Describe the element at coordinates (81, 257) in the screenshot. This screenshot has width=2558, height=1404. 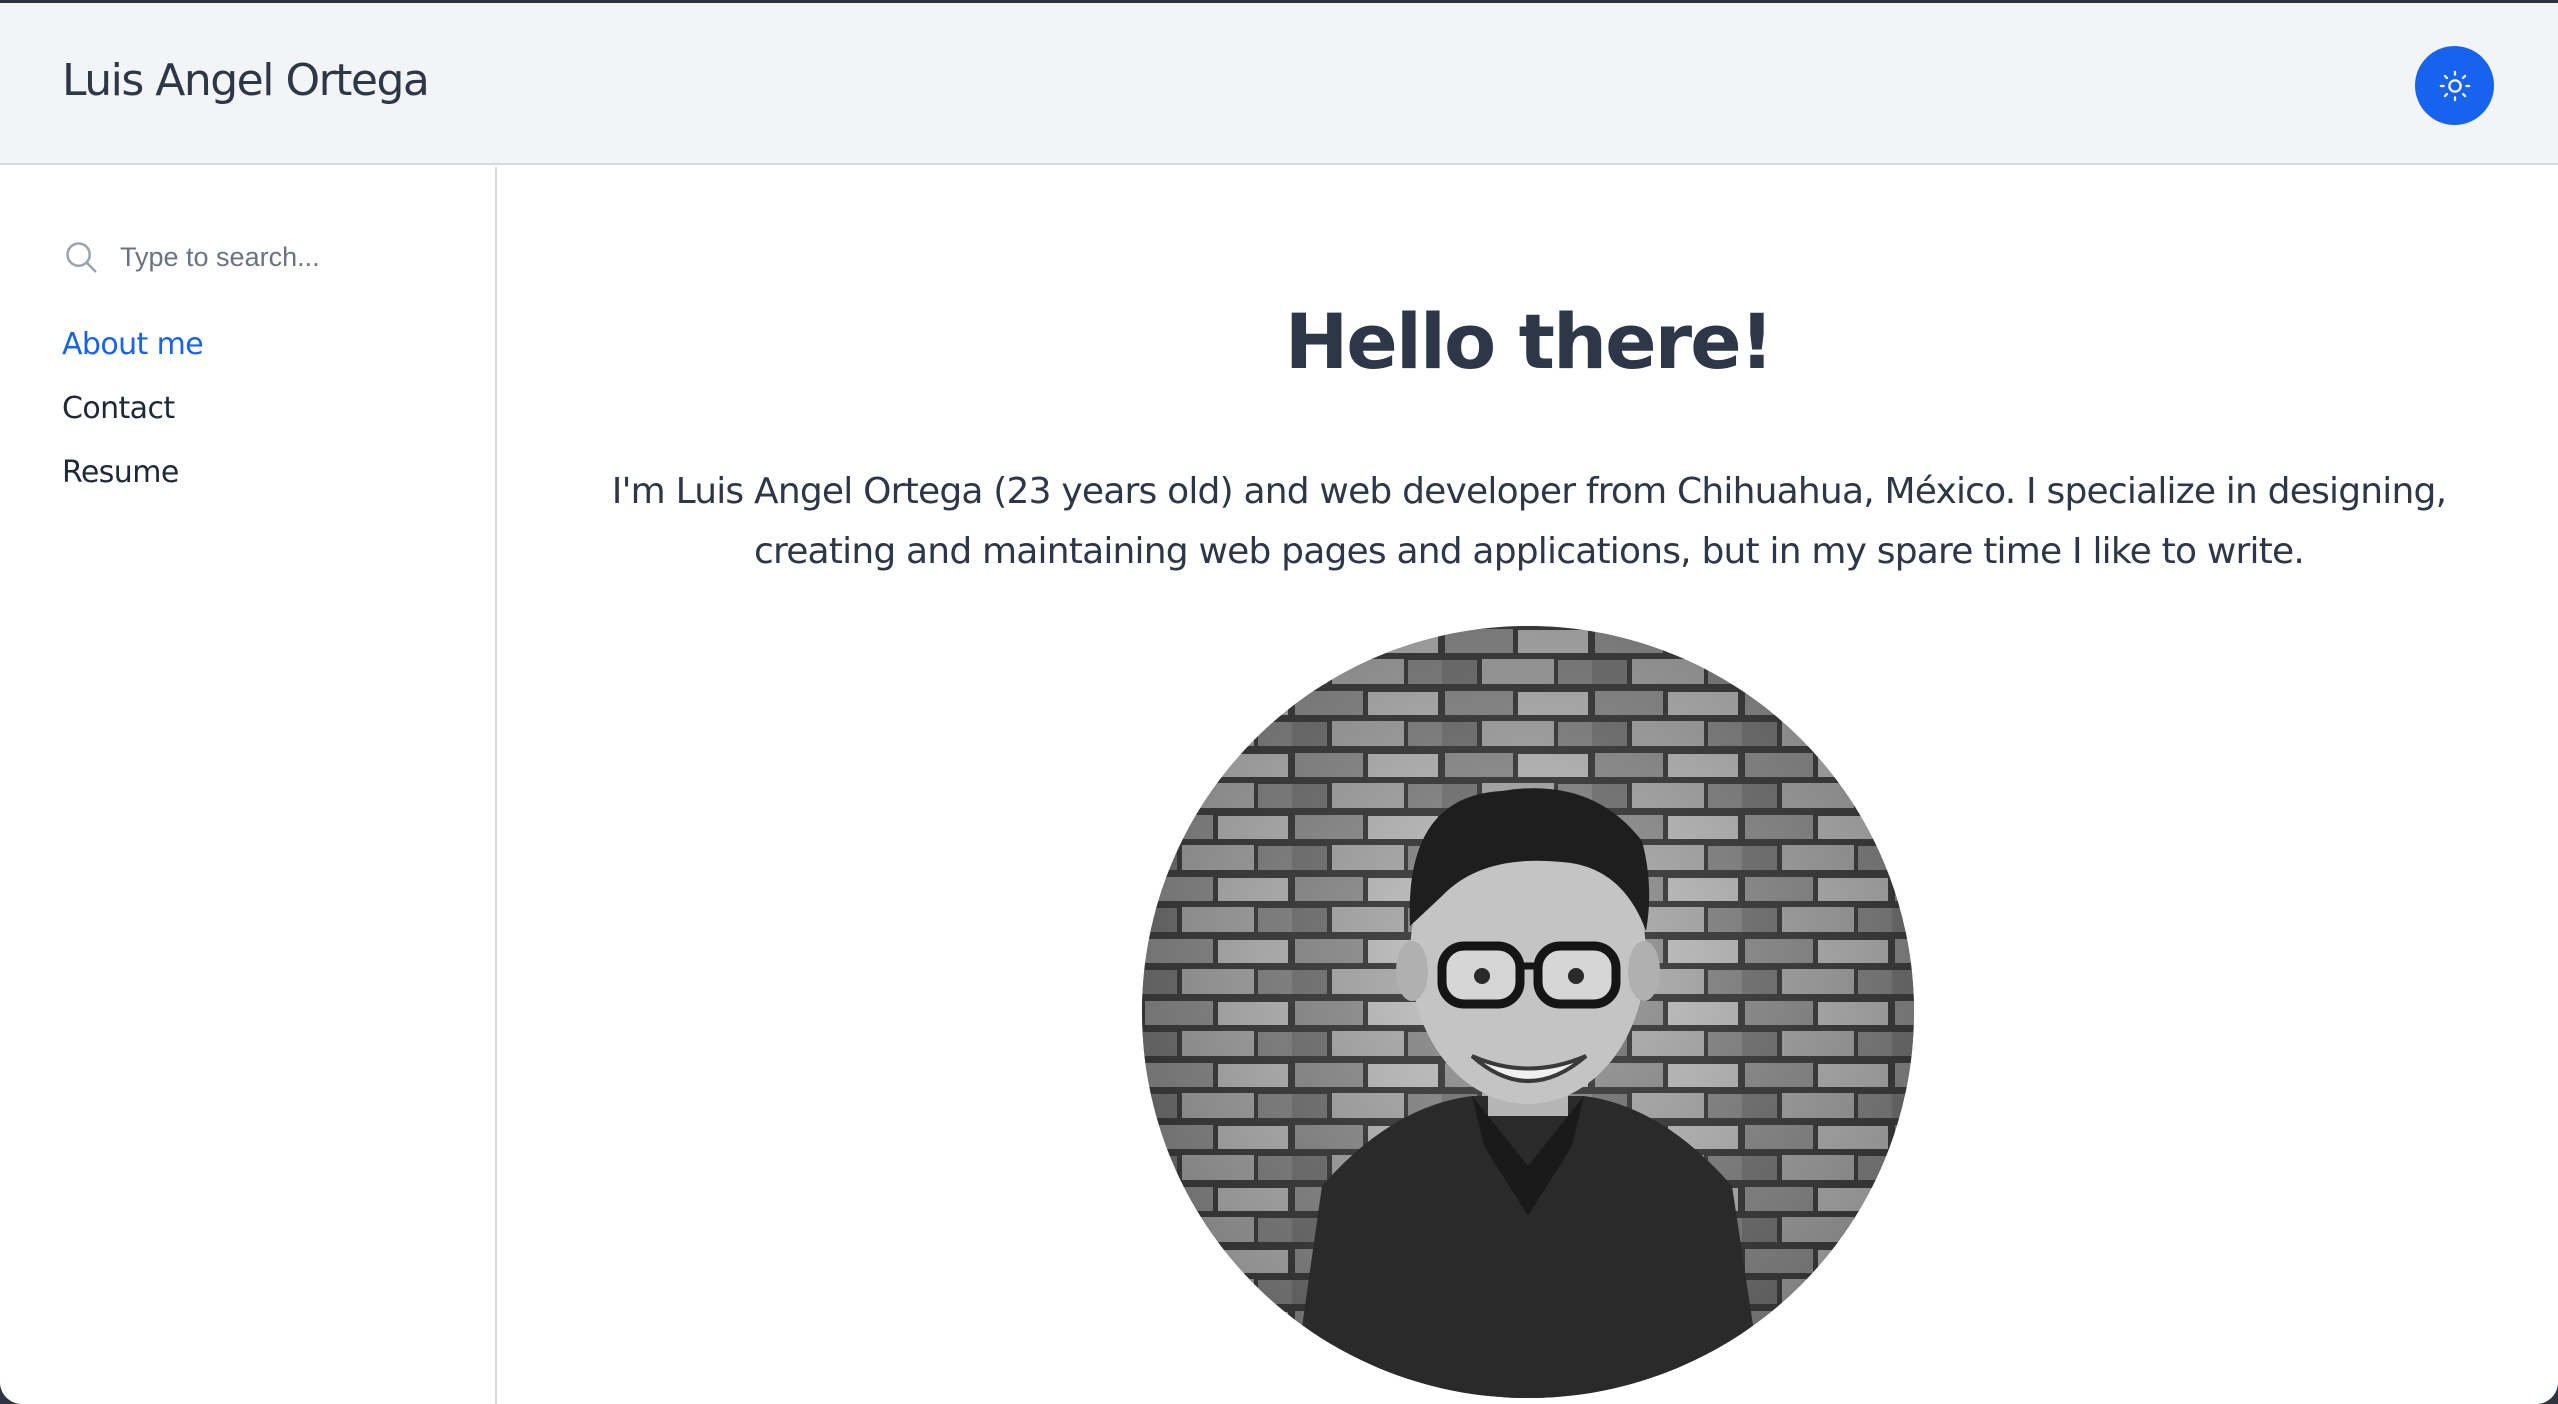
I see `search-icon` at that location.